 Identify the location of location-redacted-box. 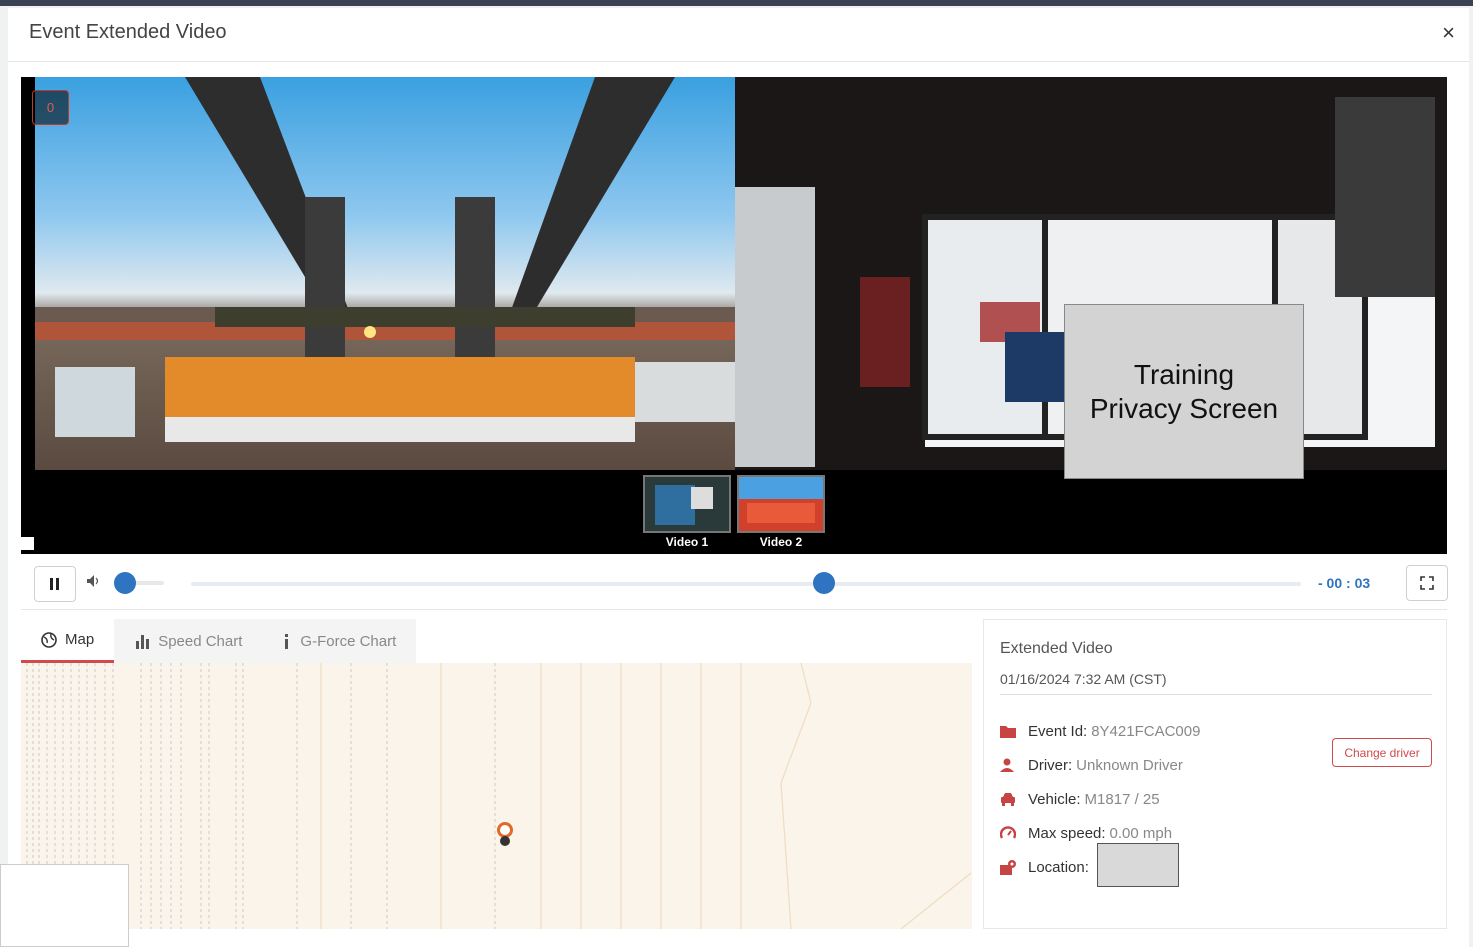
(1138, 865).